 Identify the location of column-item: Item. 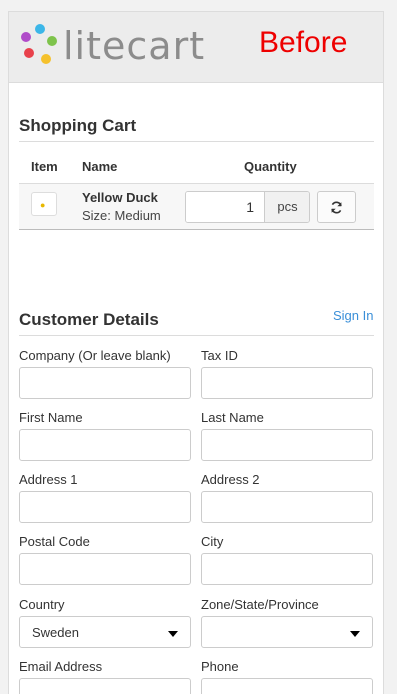
(44, 166).